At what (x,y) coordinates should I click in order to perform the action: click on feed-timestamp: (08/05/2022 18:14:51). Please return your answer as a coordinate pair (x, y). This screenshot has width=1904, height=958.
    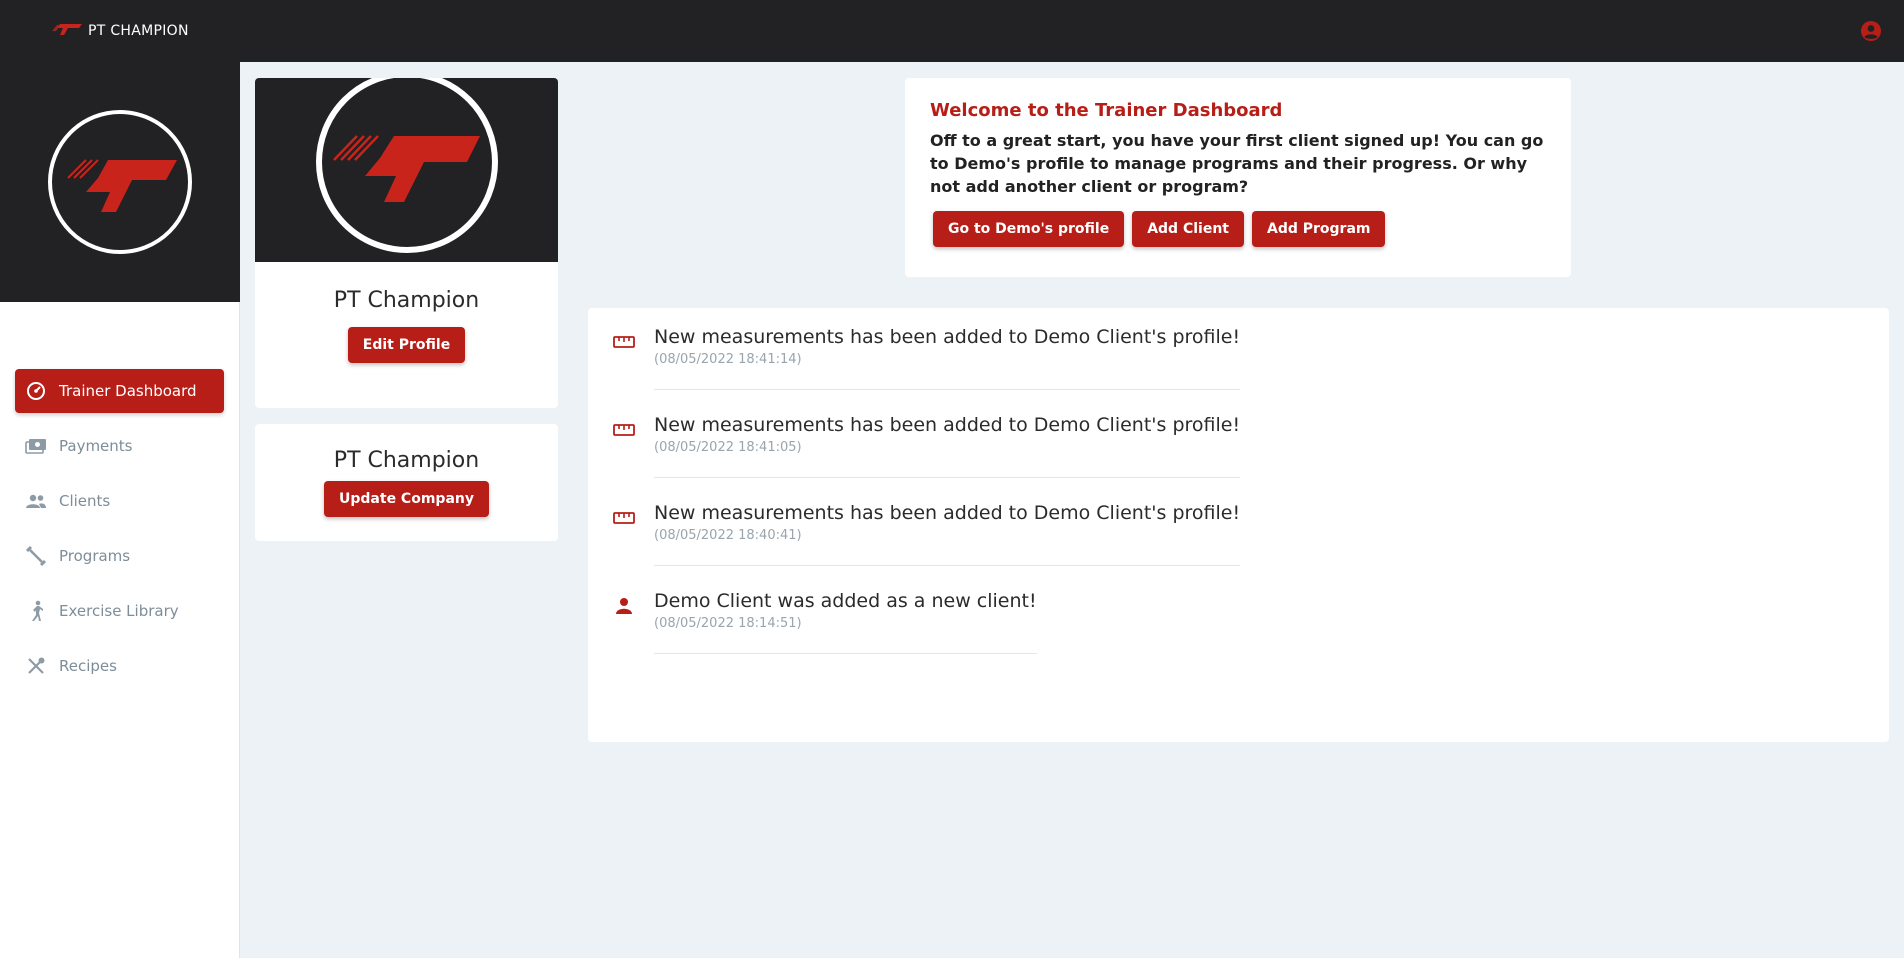
    Looking at the image, I should click on (728, 623).